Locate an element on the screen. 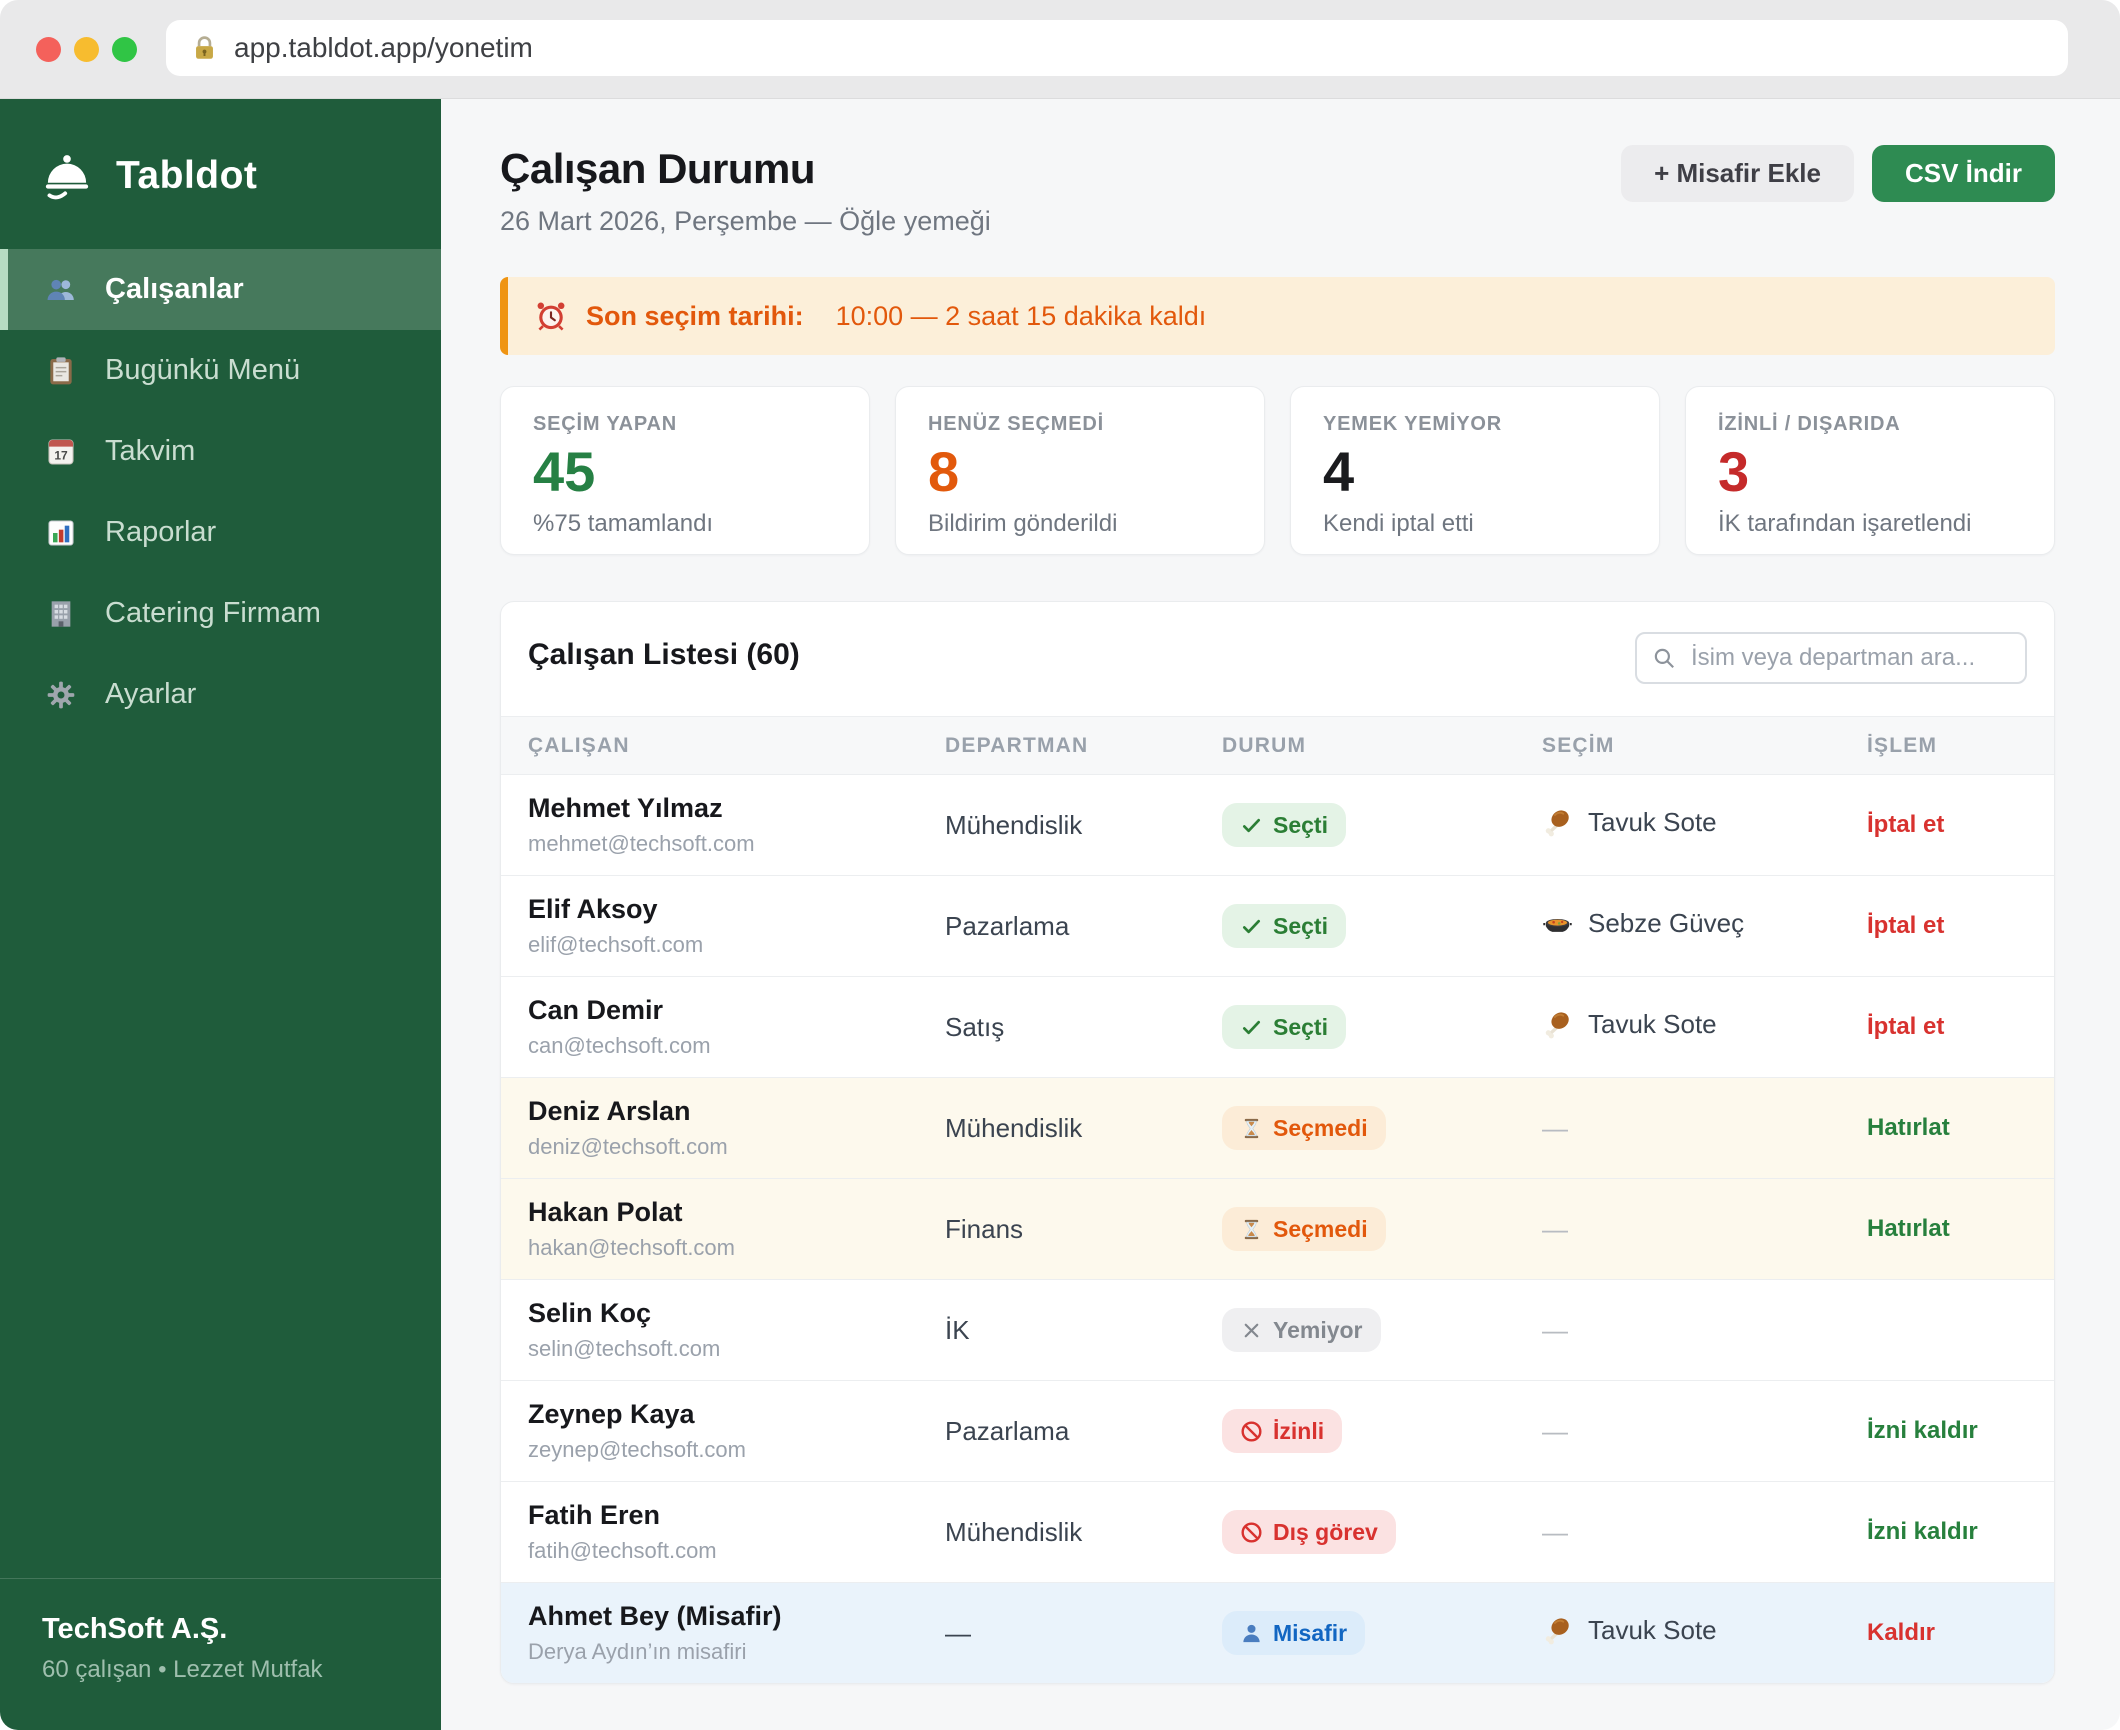 The width and height of the screenshot is (2120, 1730). employee-sub: zeynep@techsoft.com is located at coordinates (637, 1449).